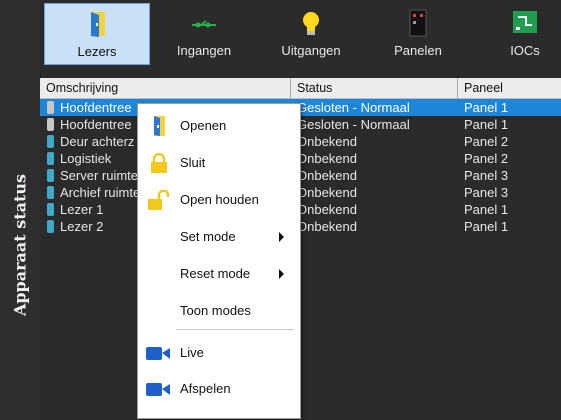  Describe the element at coordinates (215, 273) in the screenshot. I see `menu-item-label: Reset mode` at that location.